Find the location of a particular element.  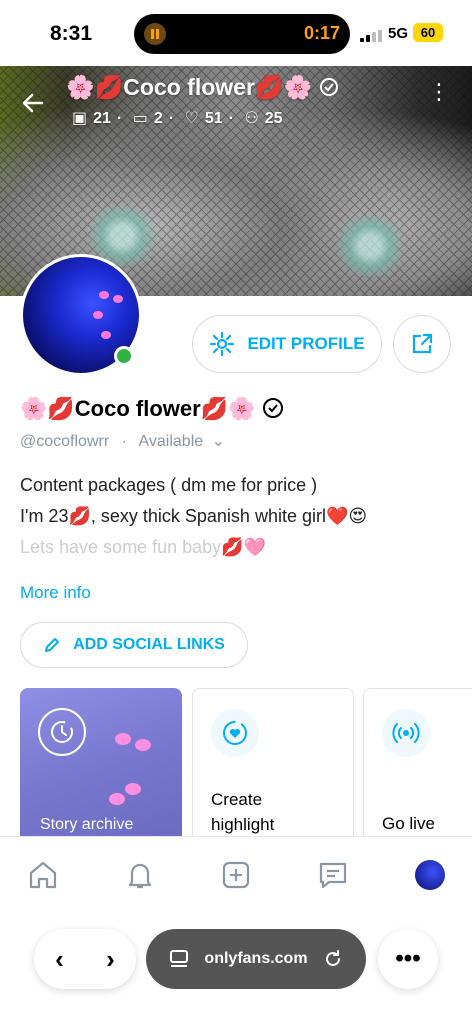

share-button is located at coordinates (422, 344).